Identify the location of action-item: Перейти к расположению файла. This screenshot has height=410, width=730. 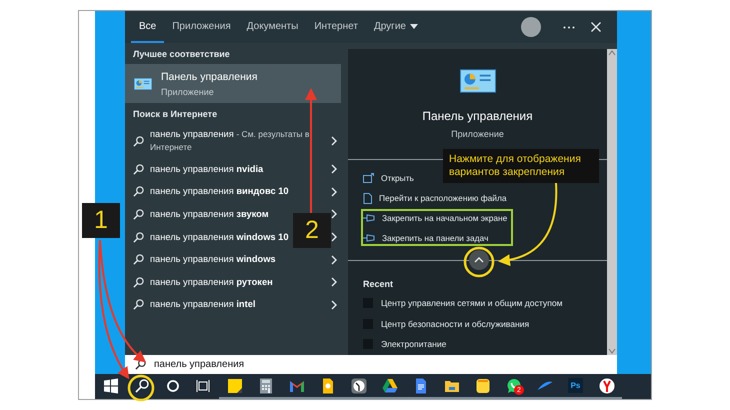
(435, 198).